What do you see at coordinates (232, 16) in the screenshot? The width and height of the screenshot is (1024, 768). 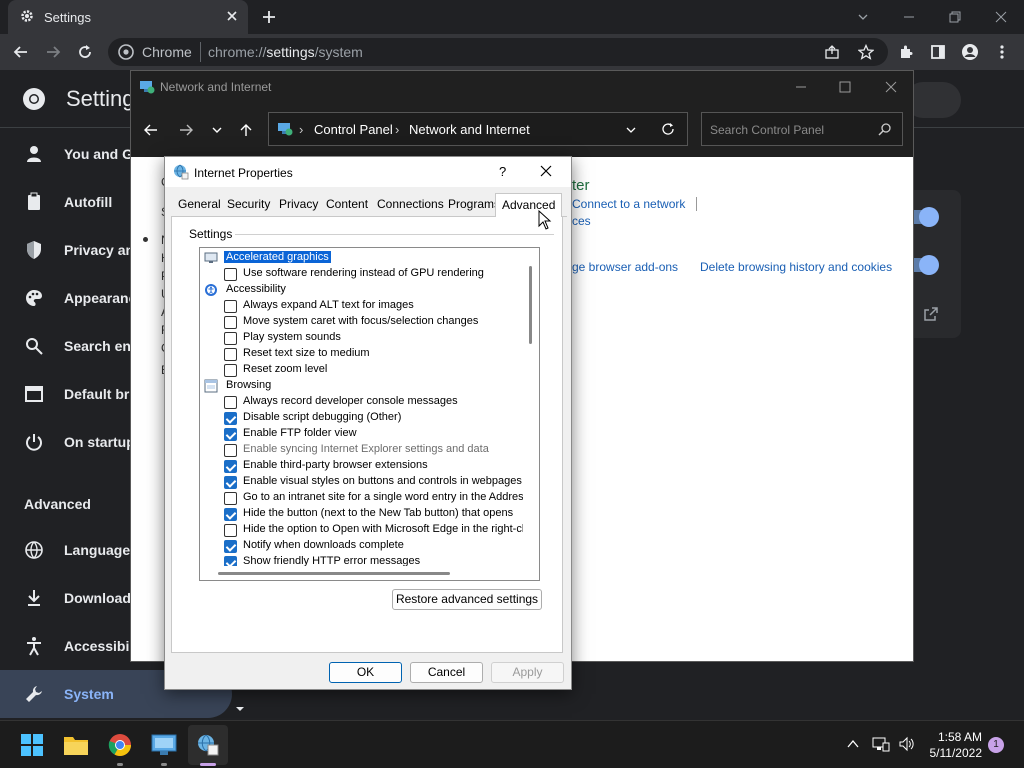 I see `close-tab-icon` at bounding box center [232, 16].